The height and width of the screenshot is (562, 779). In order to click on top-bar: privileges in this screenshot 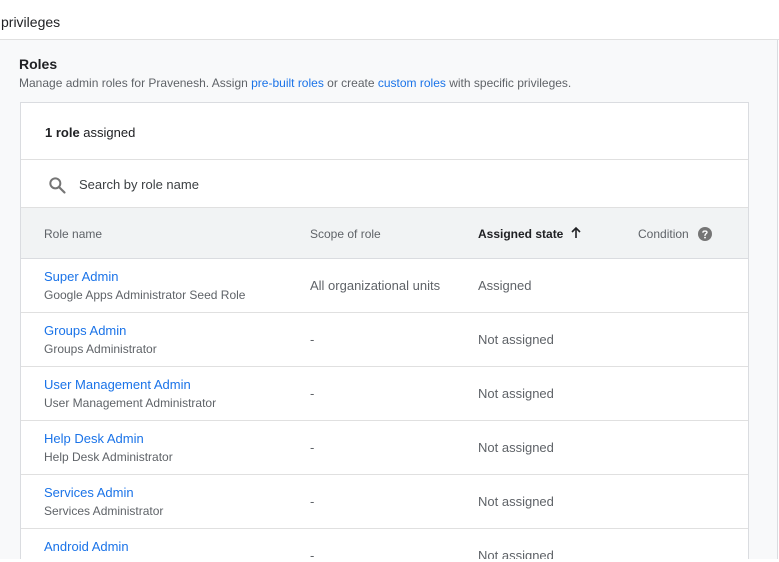, I will do `click(389, 20)`.